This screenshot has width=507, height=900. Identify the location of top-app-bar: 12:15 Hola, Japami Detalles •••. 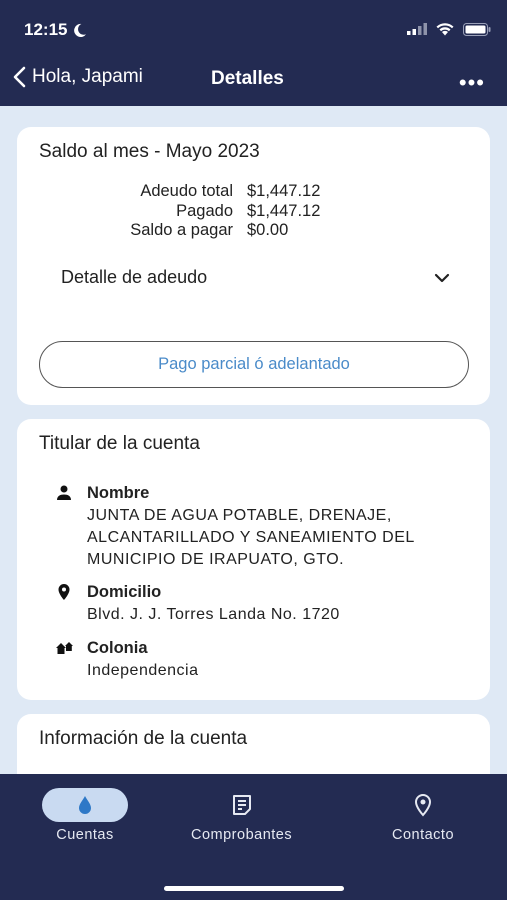
(253, 53).